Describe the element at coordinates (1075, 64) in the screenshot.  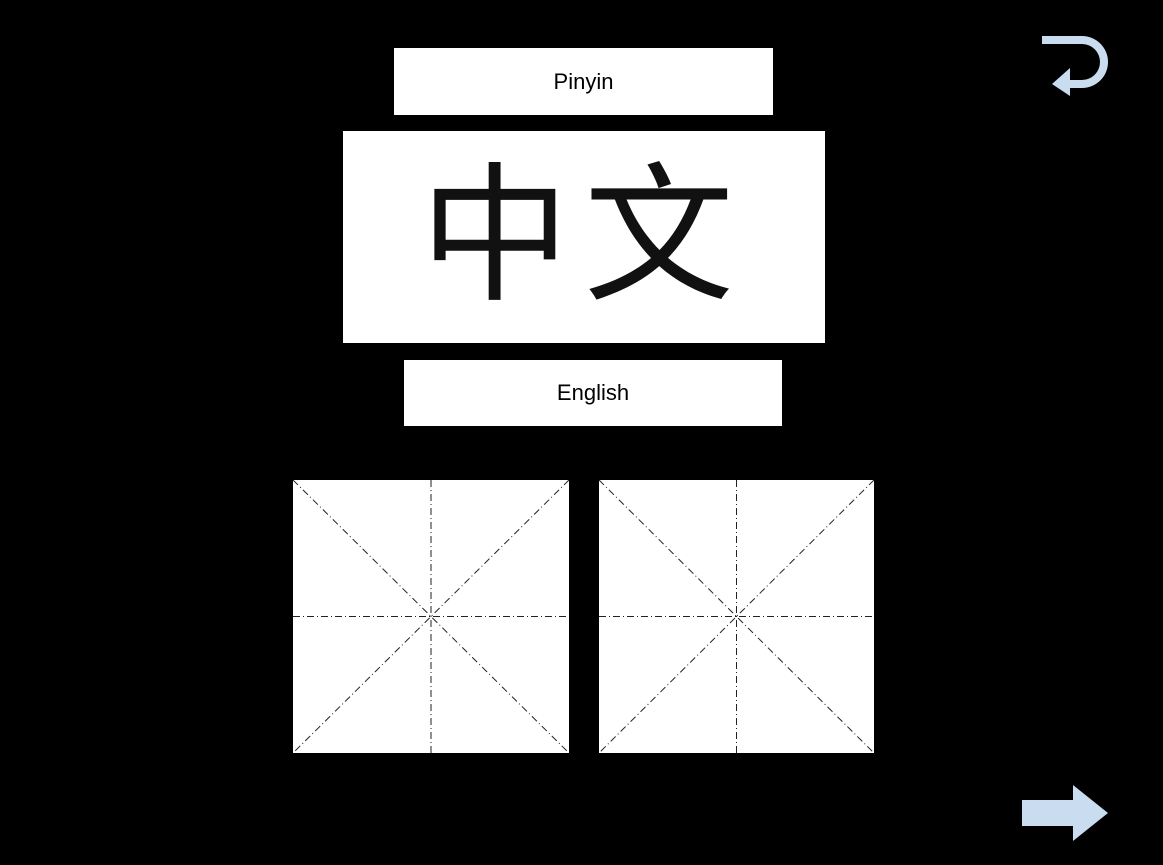
I see `return-arrow-icon` at that location.